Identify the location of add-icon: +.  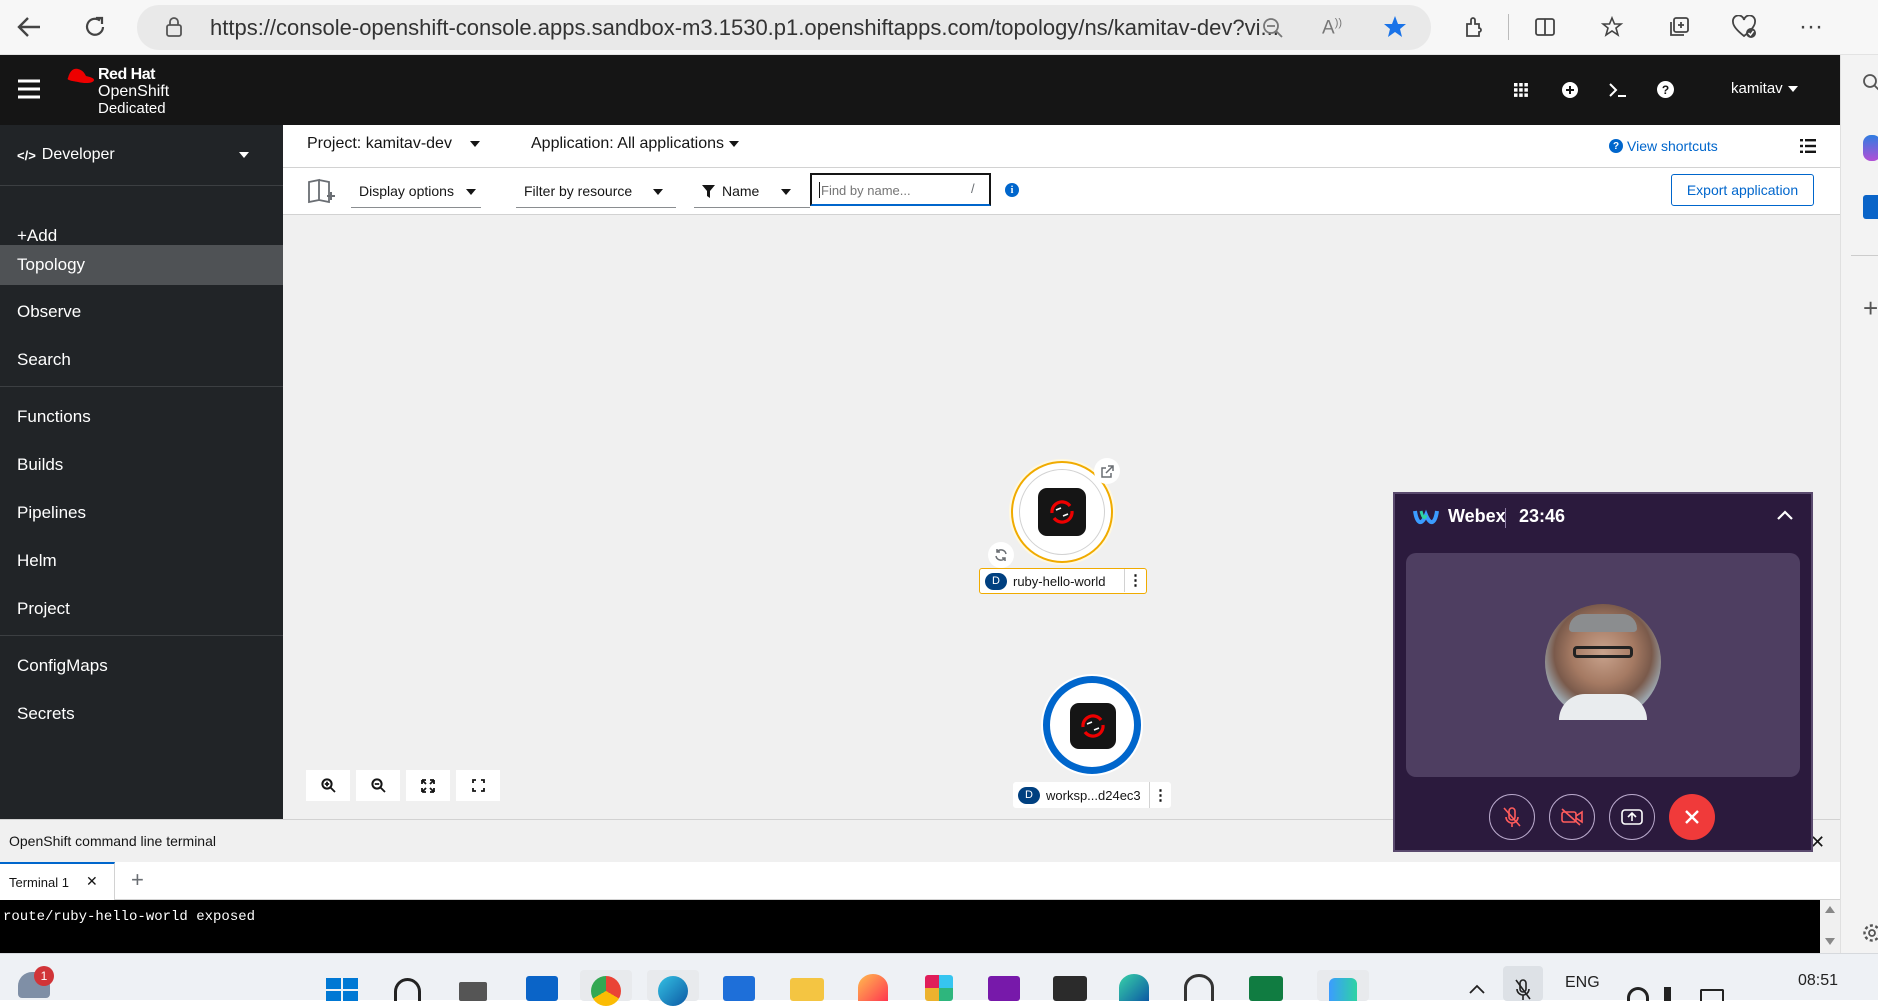
(1870, 308).